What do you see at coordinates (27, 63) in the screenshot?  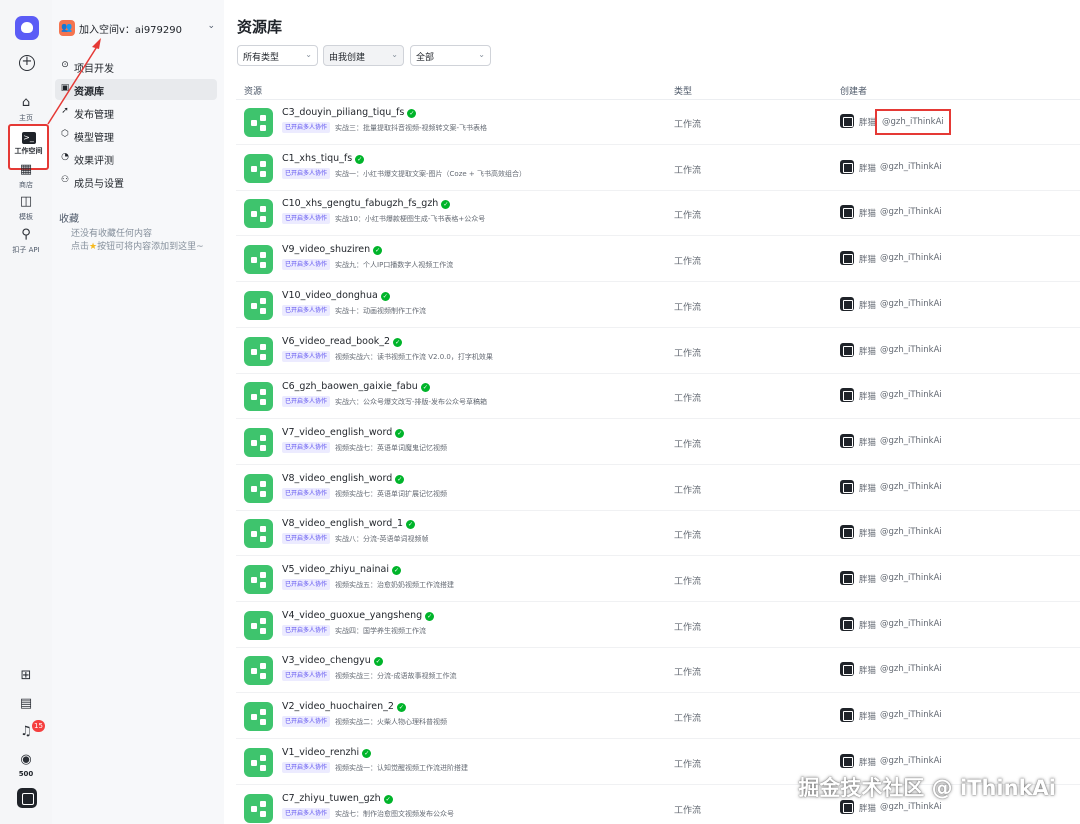 I see `create-plus-icon: +` at bounding box center [27, 63].